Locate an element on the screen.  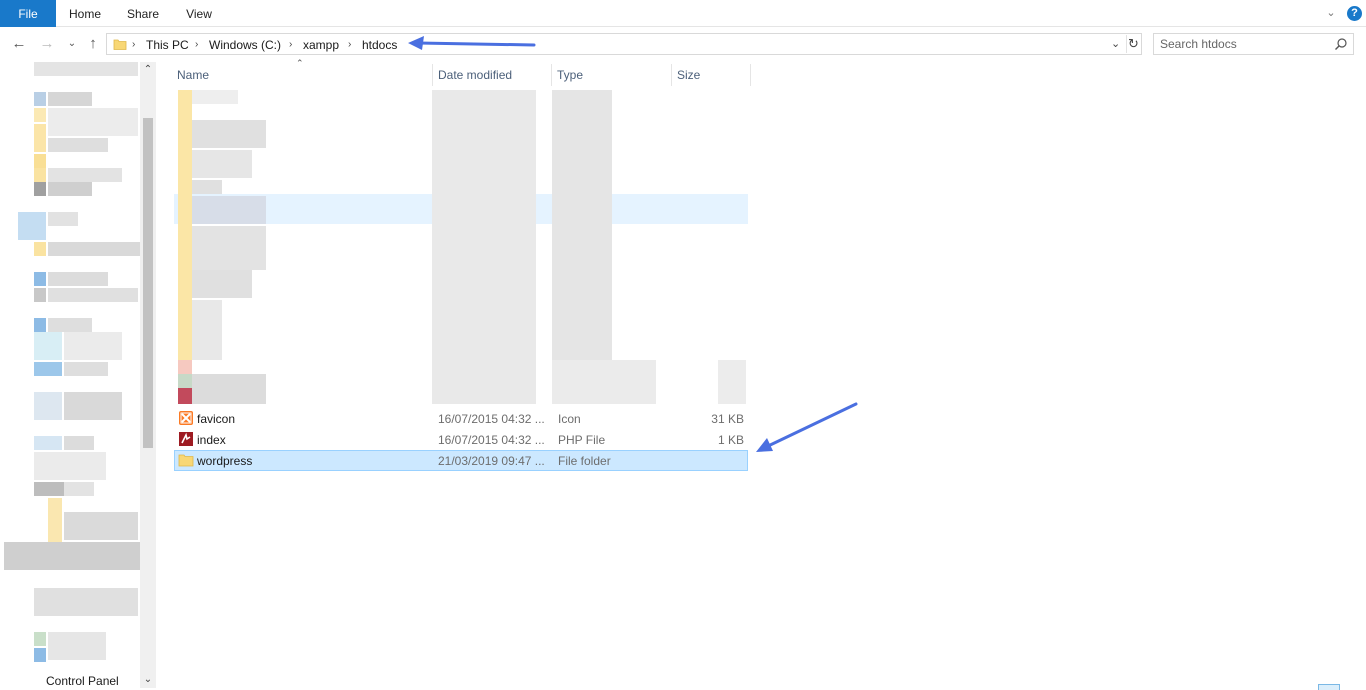
obscured-dates is located at coordinates (484, 247).